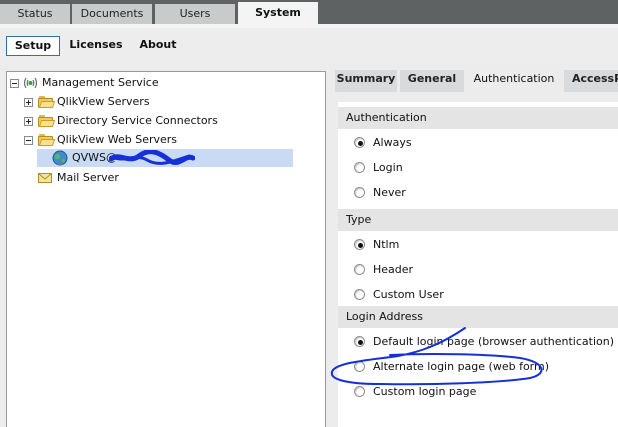 Image resolution: width=618 pixels, height=427 pixels. I want to click on tab-documents: Documents, so click(112, 14).